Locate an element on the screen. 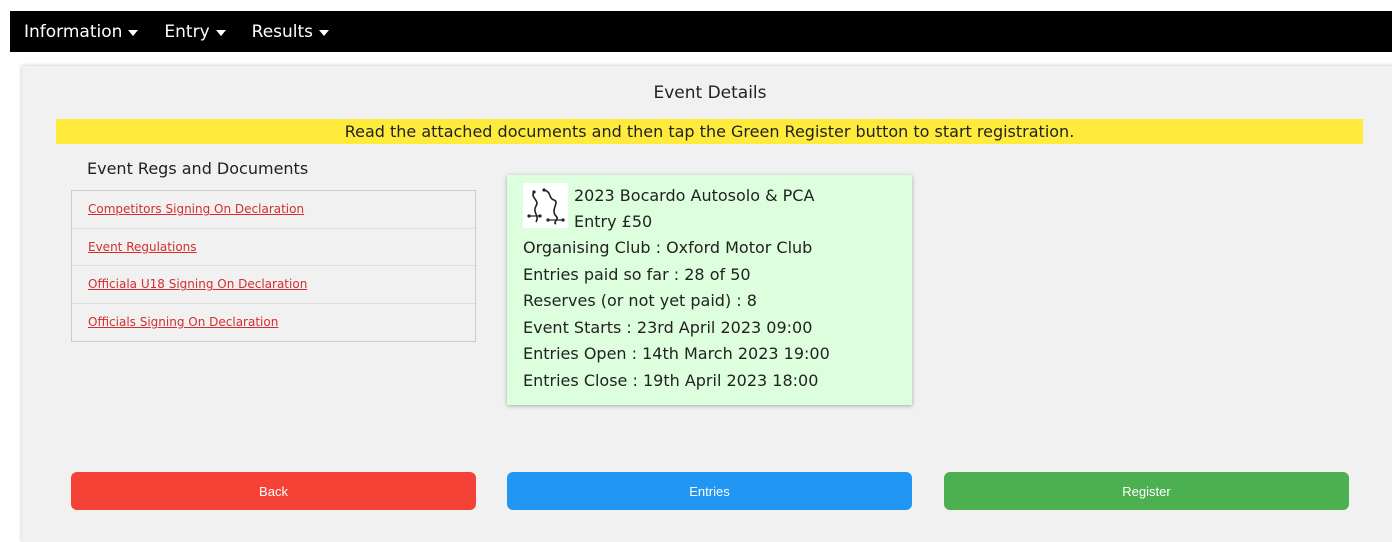 This screenshot has width=1392, height=542. nav-menu-results: Results is located at coordinates (290, 31).